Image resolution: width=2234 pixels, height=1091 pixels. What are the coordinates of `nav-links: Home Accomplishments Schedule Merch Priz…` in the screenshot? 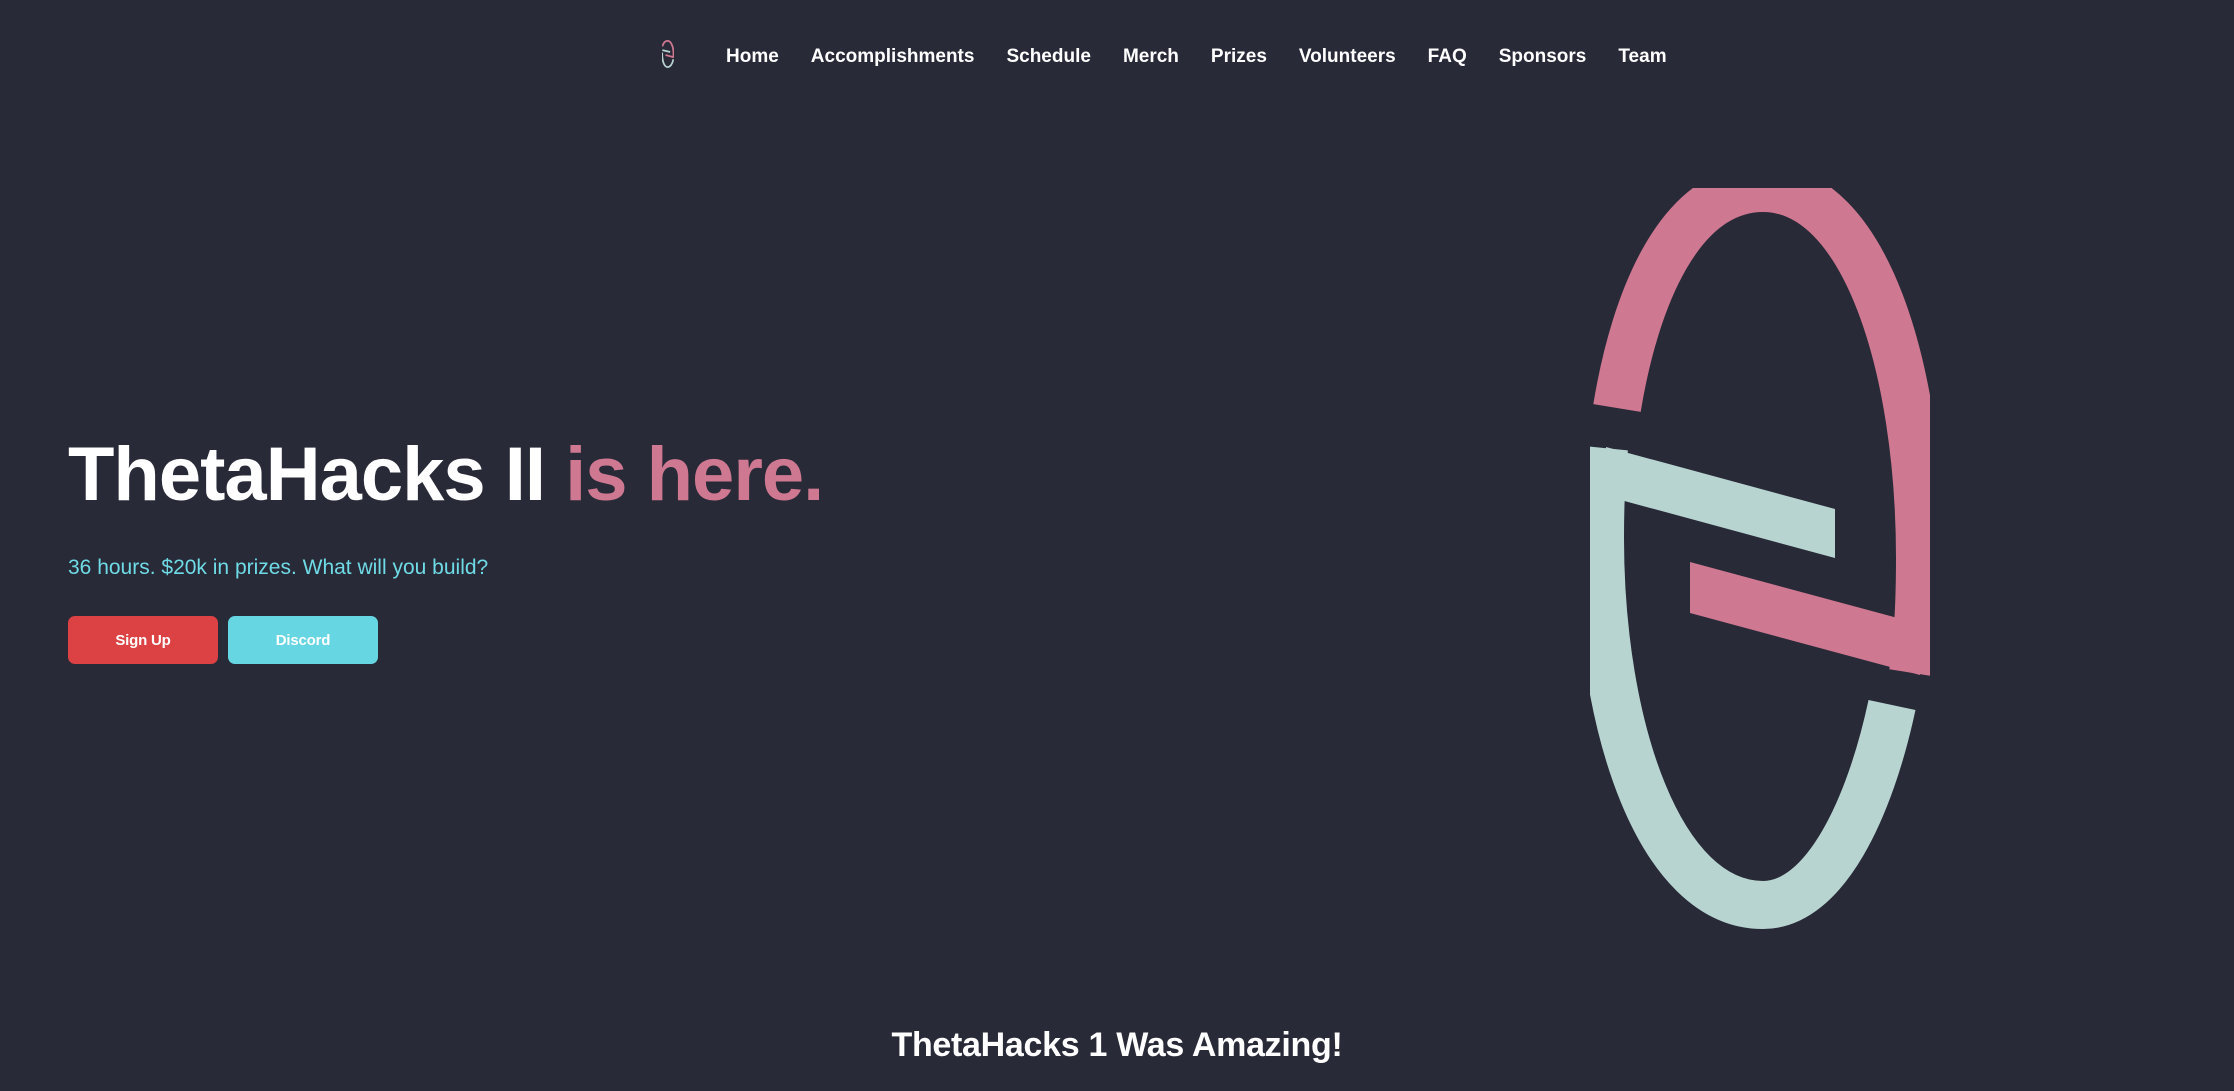 It's located at (1196, 57).